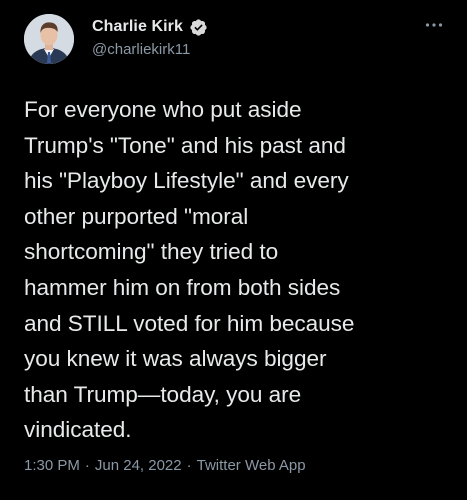 This screenshot has width=467, height=500. I want to click on display-name: Charlie Kirk, so click(137, 27).